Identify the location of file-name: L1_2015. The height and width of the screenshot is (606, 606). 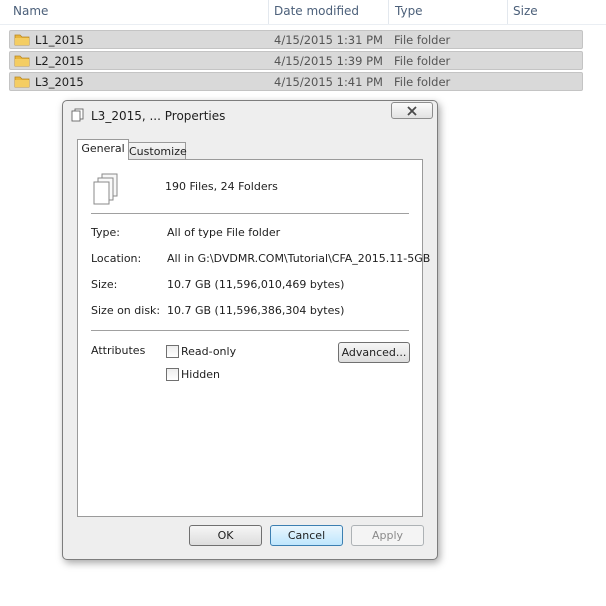
(59, 40).